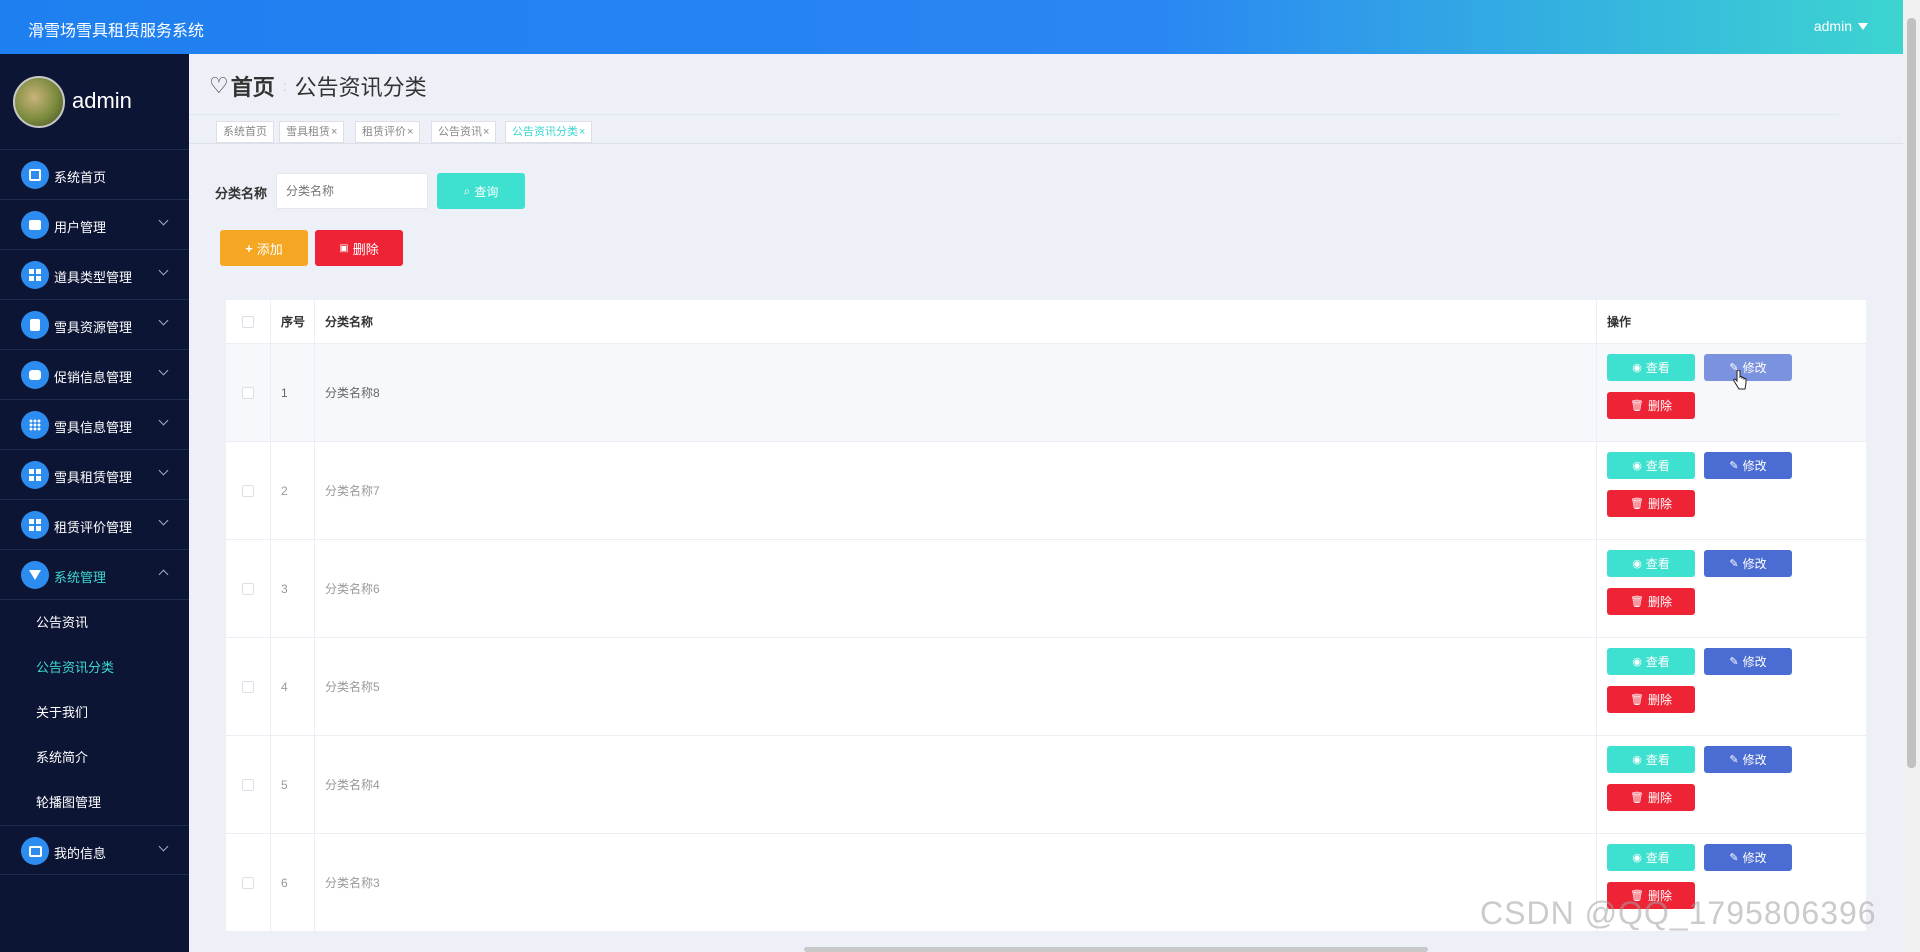 Image resolution: width=1920 pixels, height=952 pixels. I want to click on tags-bar: 系统首页 雪具租赁× 租赁评价× 公告资讯× 公告资讯分类×, so click(1014, 128).